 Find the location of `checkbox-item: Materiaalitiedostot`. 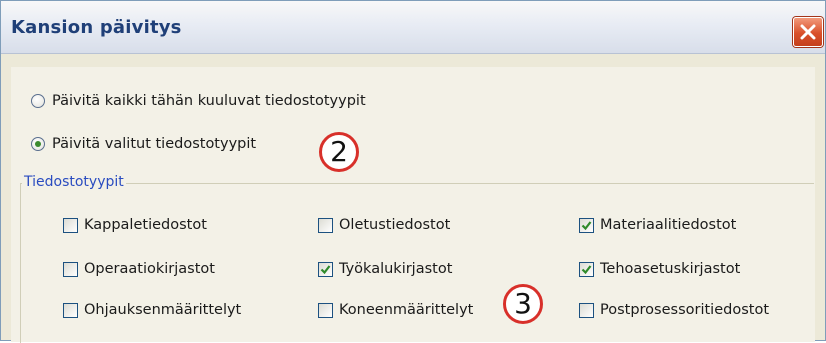

checkbox-item: Materiaalitiedostot is located at coordinates (657, 225).